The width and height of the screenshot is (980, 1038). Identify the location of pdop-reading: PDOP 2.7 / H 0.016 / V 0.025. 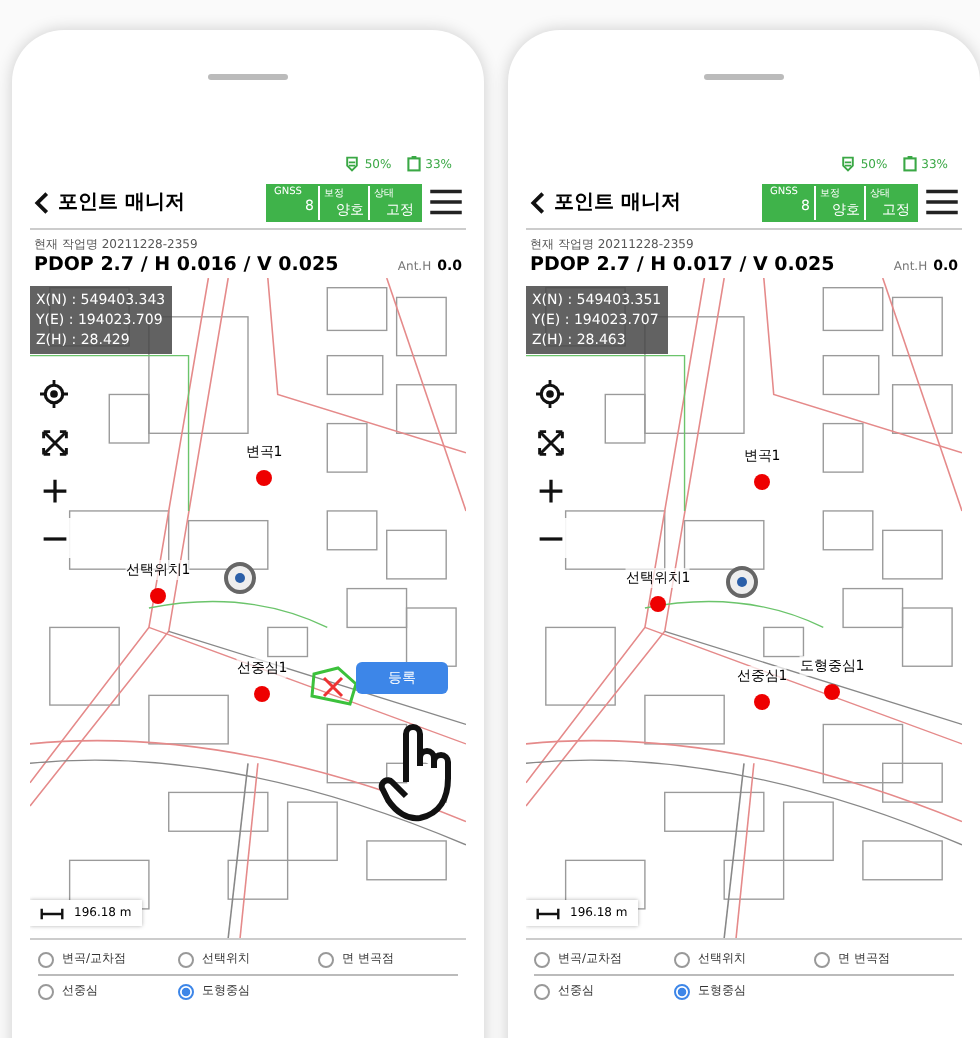
(187, 265).